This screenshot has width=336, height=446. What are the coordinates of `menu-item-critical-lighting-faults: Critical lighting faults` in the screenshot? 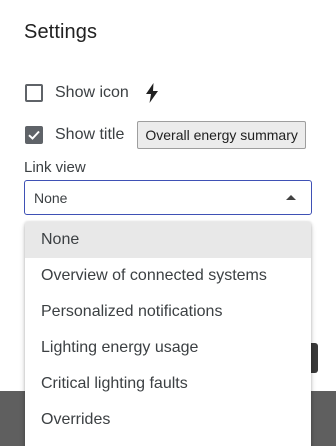 It's located at (168, 384).